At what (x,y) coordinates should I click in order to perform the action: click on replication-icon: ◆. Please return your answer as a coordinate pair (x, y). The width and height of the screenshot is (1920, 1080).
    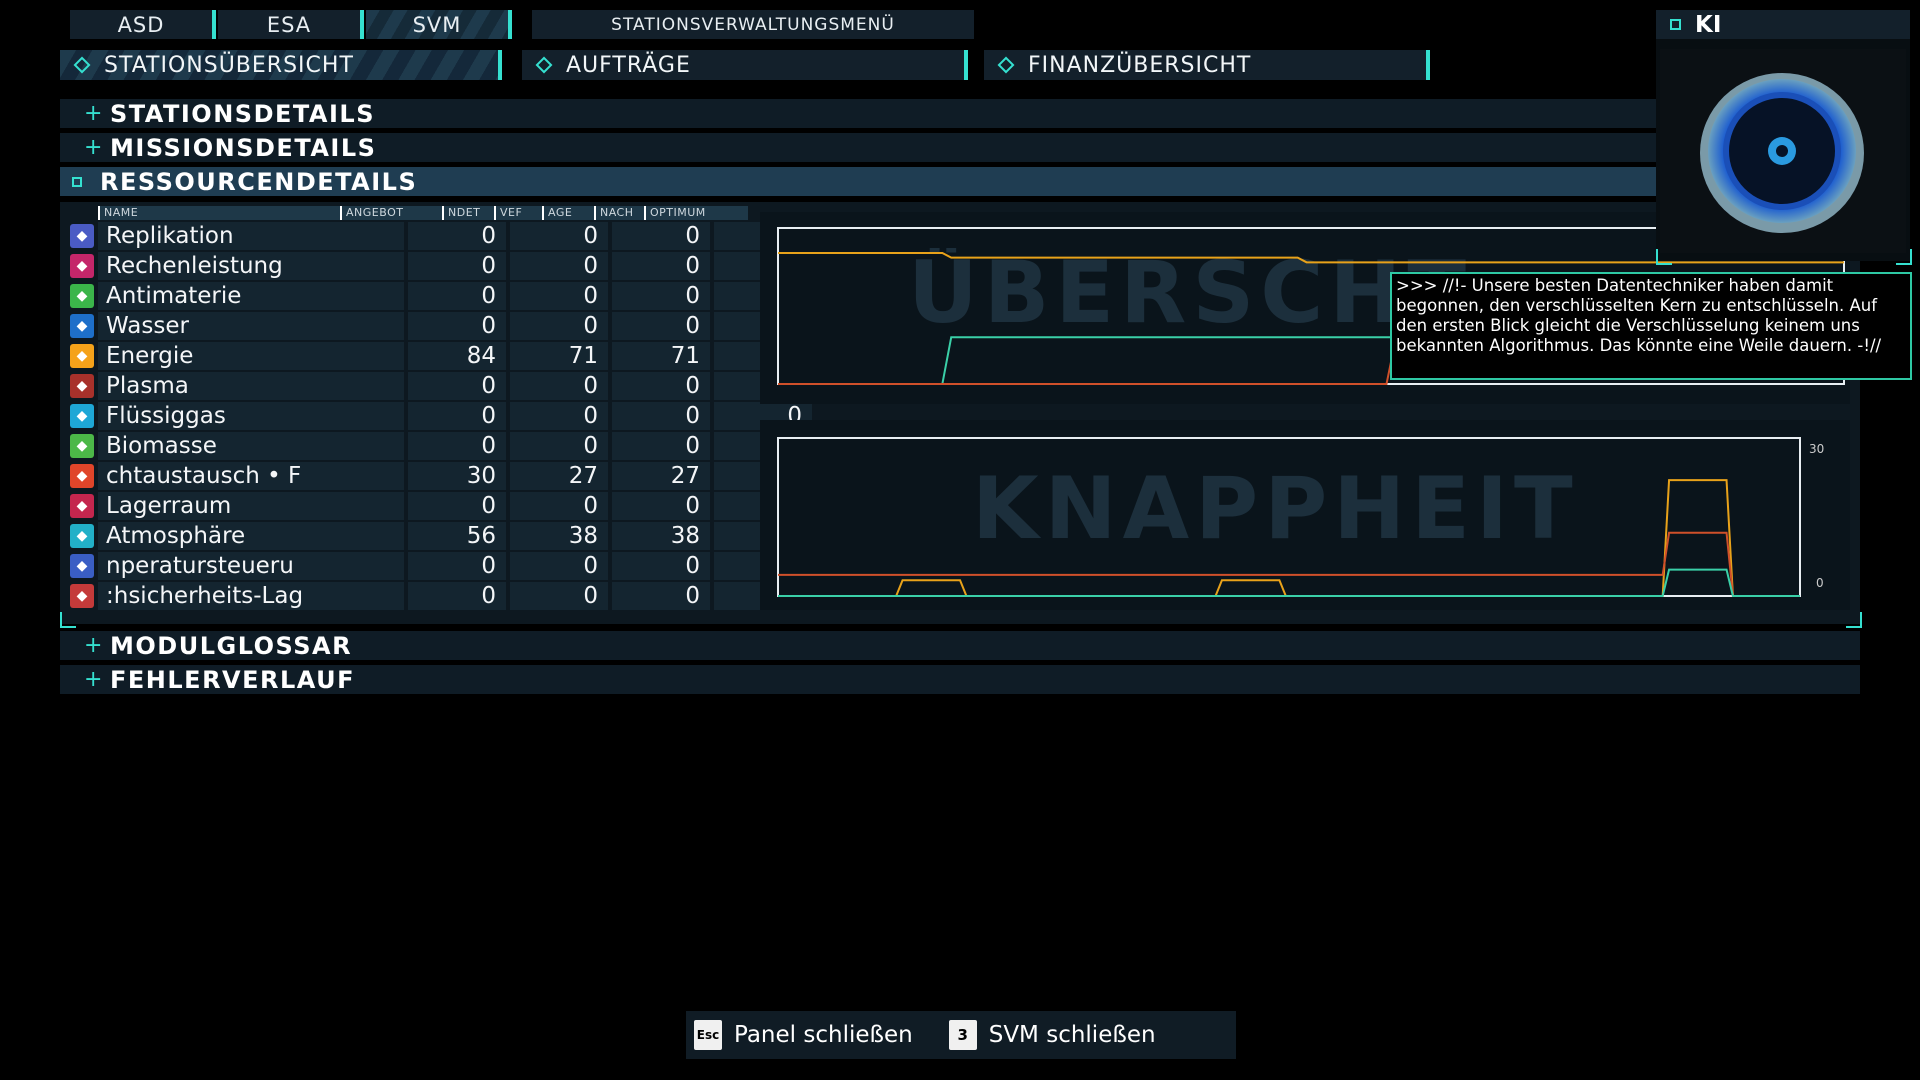
    Looking at the image, I should click on (82, 236).